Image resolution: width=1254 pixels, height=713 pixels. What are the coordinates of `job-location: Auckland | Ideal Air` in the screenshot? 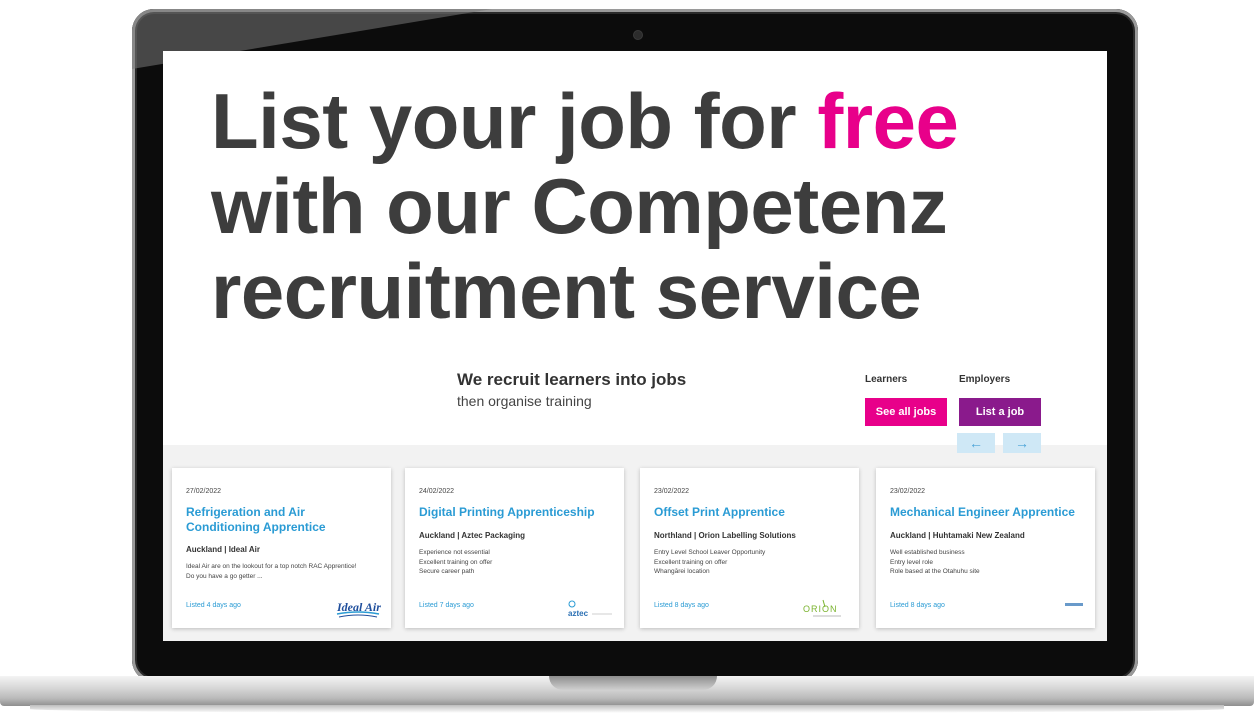 It's located at (223, 549).